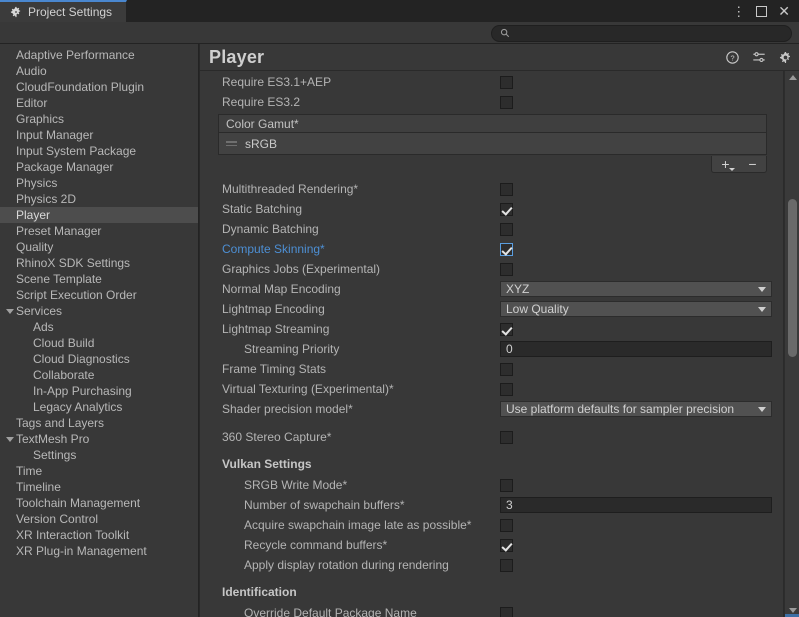 The height and width of the screenshot is (617, 799). Describe the element at coordinates (503, 592) in the screenshot. I see `section-header-identification: Identification` at that location.